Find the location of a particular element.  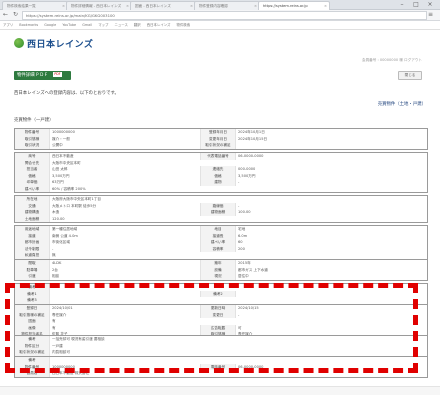

minimize-icon: – is located at coordinates (402, 4).